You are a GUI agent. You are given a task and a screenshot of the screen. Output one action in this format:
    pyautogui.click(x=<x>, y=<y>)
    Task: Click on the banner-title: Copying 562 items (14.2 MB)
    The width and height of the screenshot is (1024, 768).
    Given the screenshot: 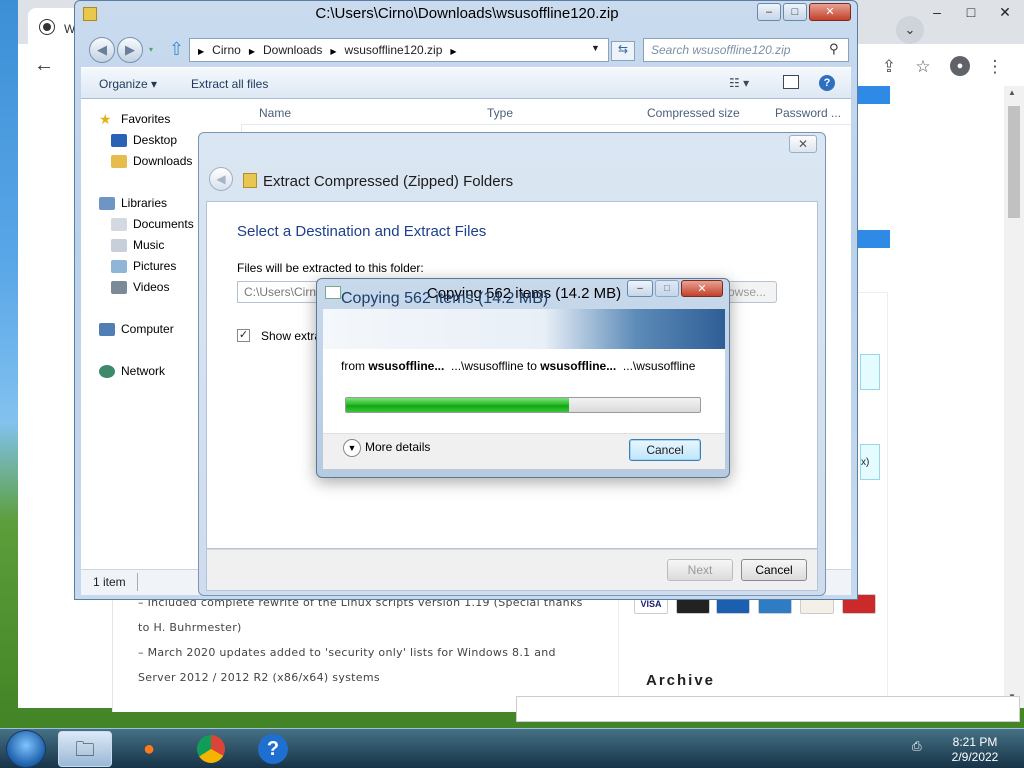 What is the action you would take?
    pyautogui.click(x=445, y=298)
    